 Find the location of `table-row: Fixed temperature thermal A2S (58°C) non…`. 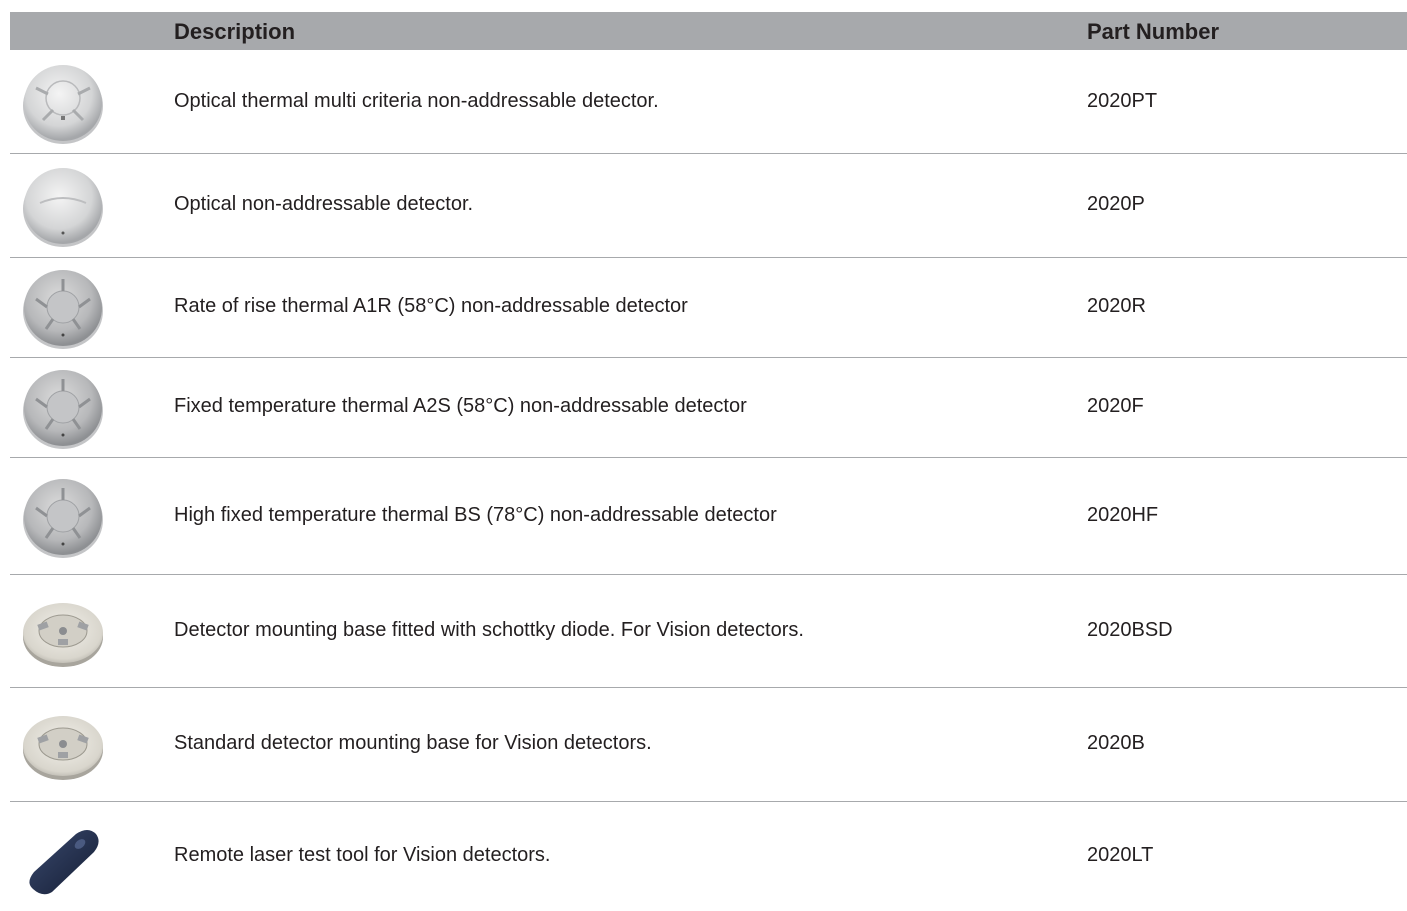

table-row: Fixed temperature thermal A2S (58°C) non… is located at coordinates (708, 408).